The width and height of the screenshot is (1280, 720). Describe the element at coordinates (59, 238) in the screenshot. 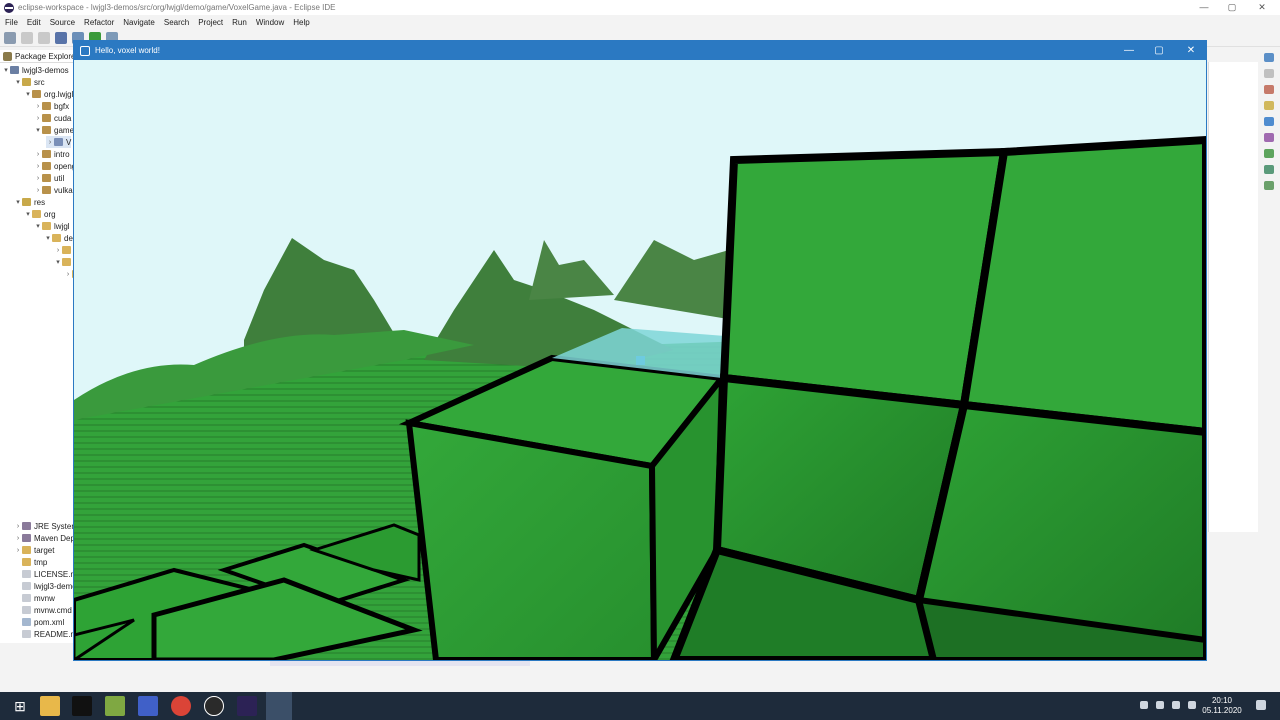

I see `tree-item: ▾ demo` at that location.